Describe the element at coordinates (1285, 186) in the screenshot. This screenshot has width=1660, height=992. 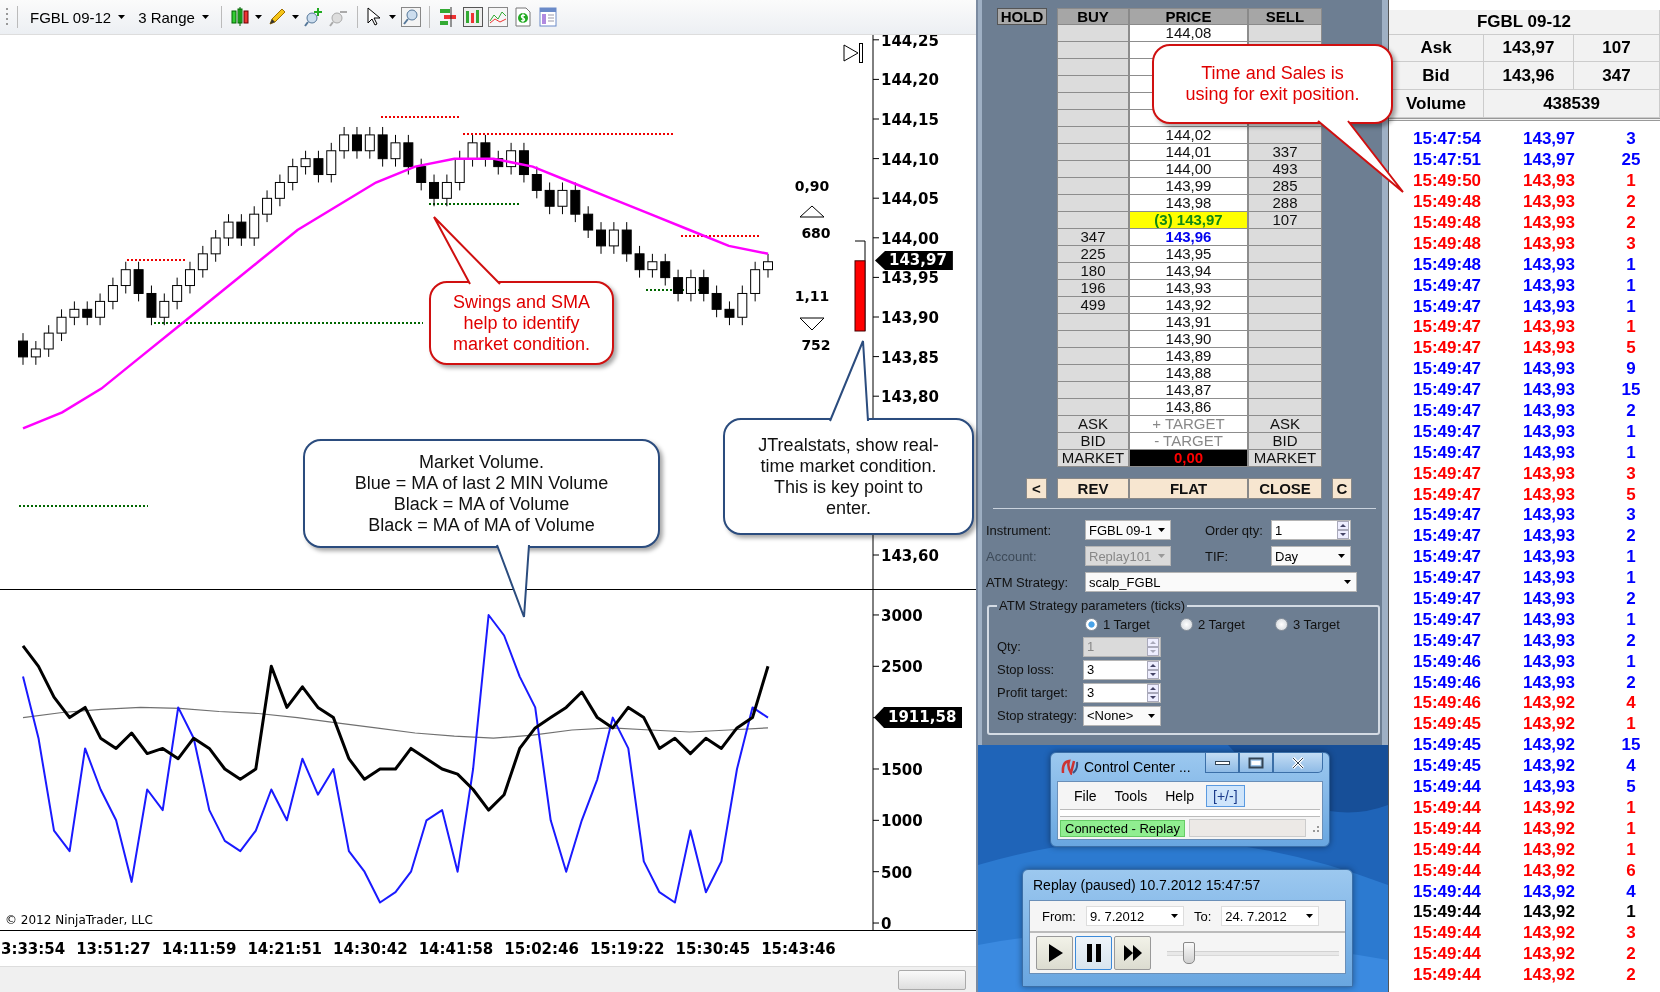
I see `sell-cell: 285` at that location.